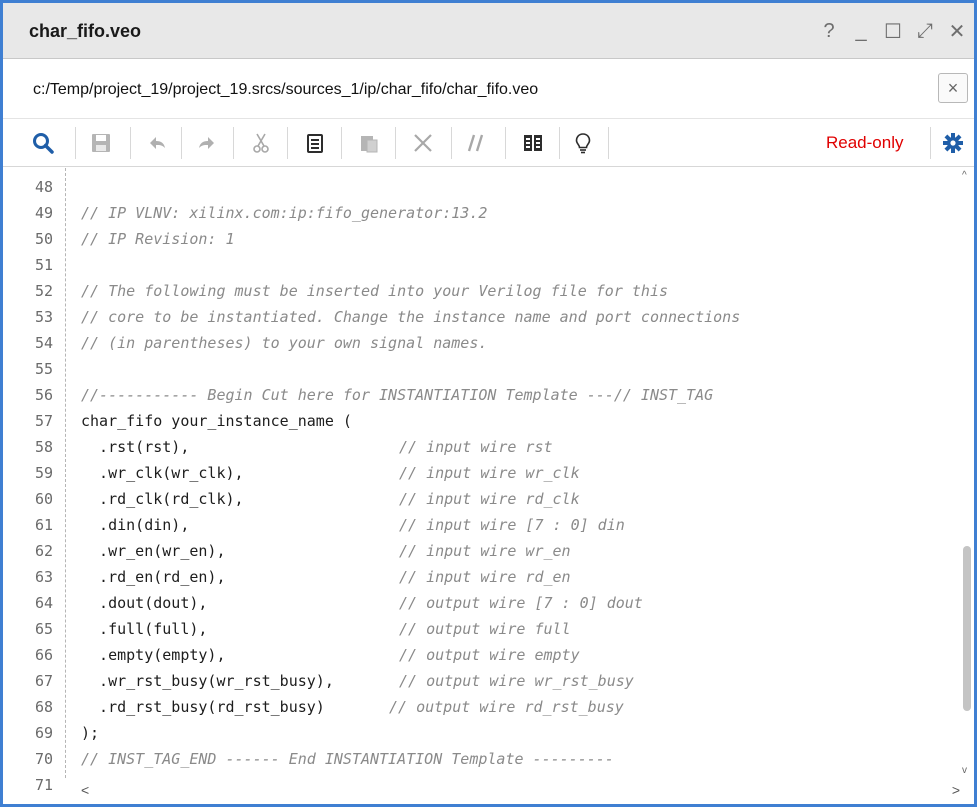 Image resolution: width=977 pixels, height=807 pixels. What do you see at coordinates (261, 143) in the screenshot?
I see `cut-icon` at bounding box center [261, 143].